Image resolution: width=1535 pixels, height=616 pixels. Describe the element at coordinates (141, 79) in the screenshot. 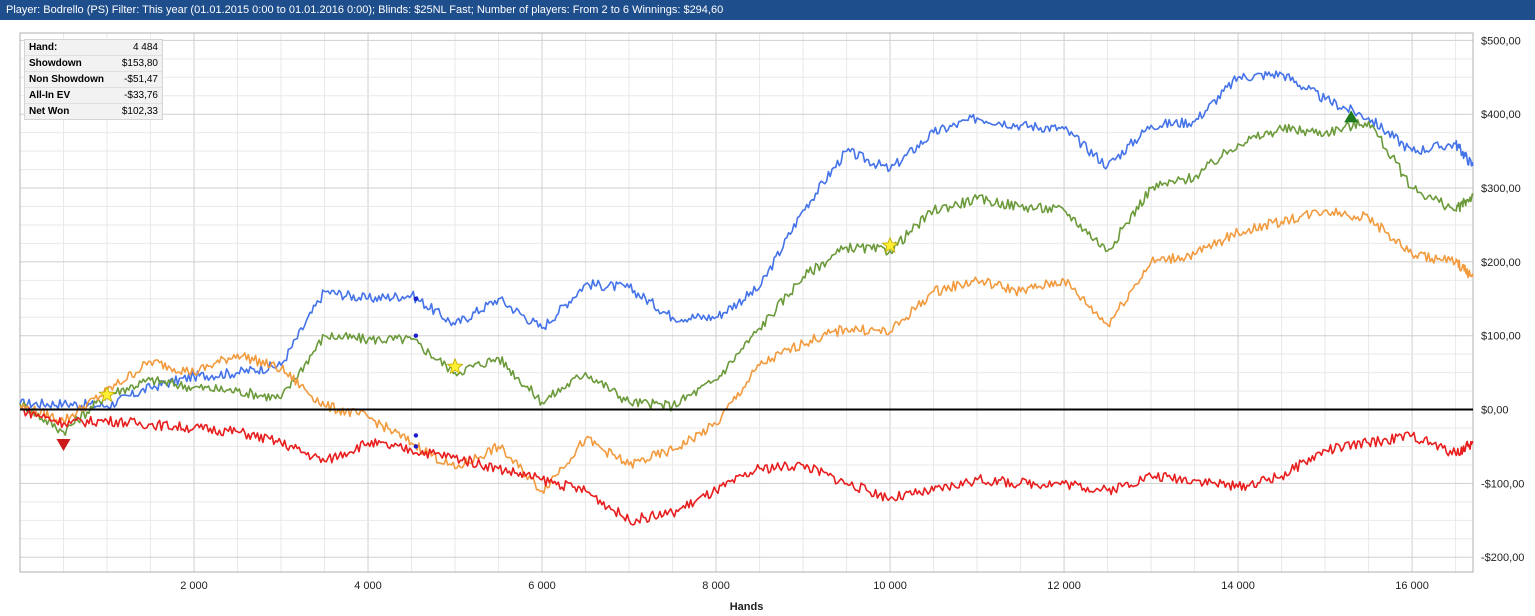

I see `stats-value: -$51,47` at that location.